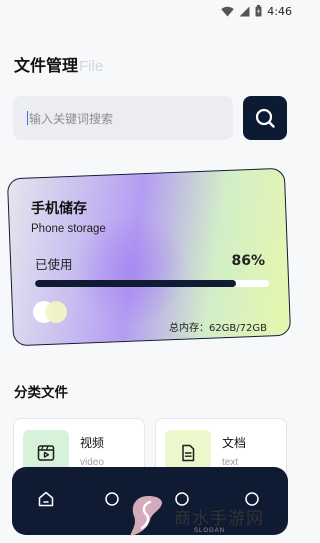 The image size is (320, 543). I want to click on video-icon, so click(46, 453).